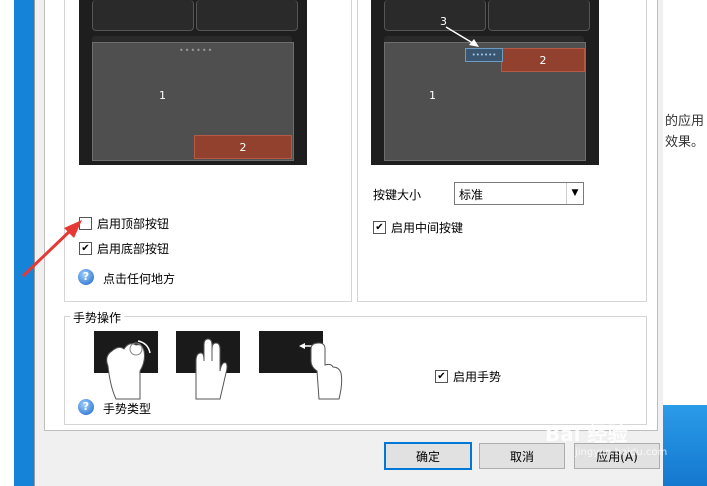 The height and width of the screenshot is (486, 707). I want to click on ok-button: 确定, so click(428, 456).